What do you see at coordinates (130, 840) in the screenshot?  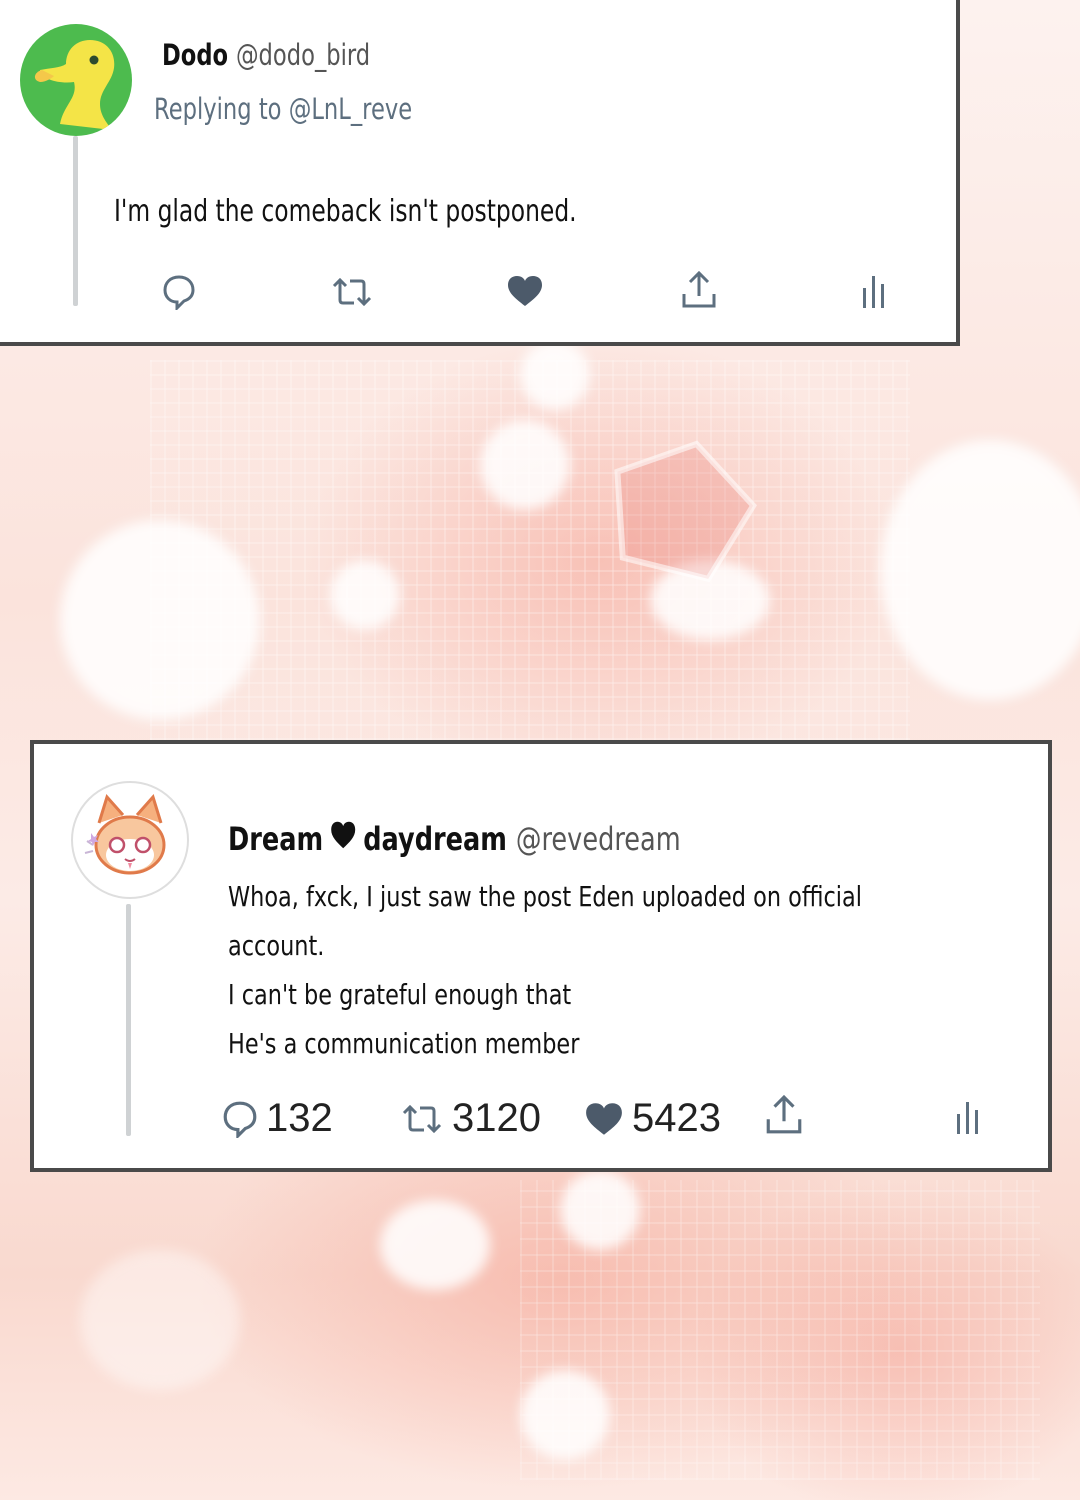 I see `cat-avatar-icon` at bounding box center [130, 840].